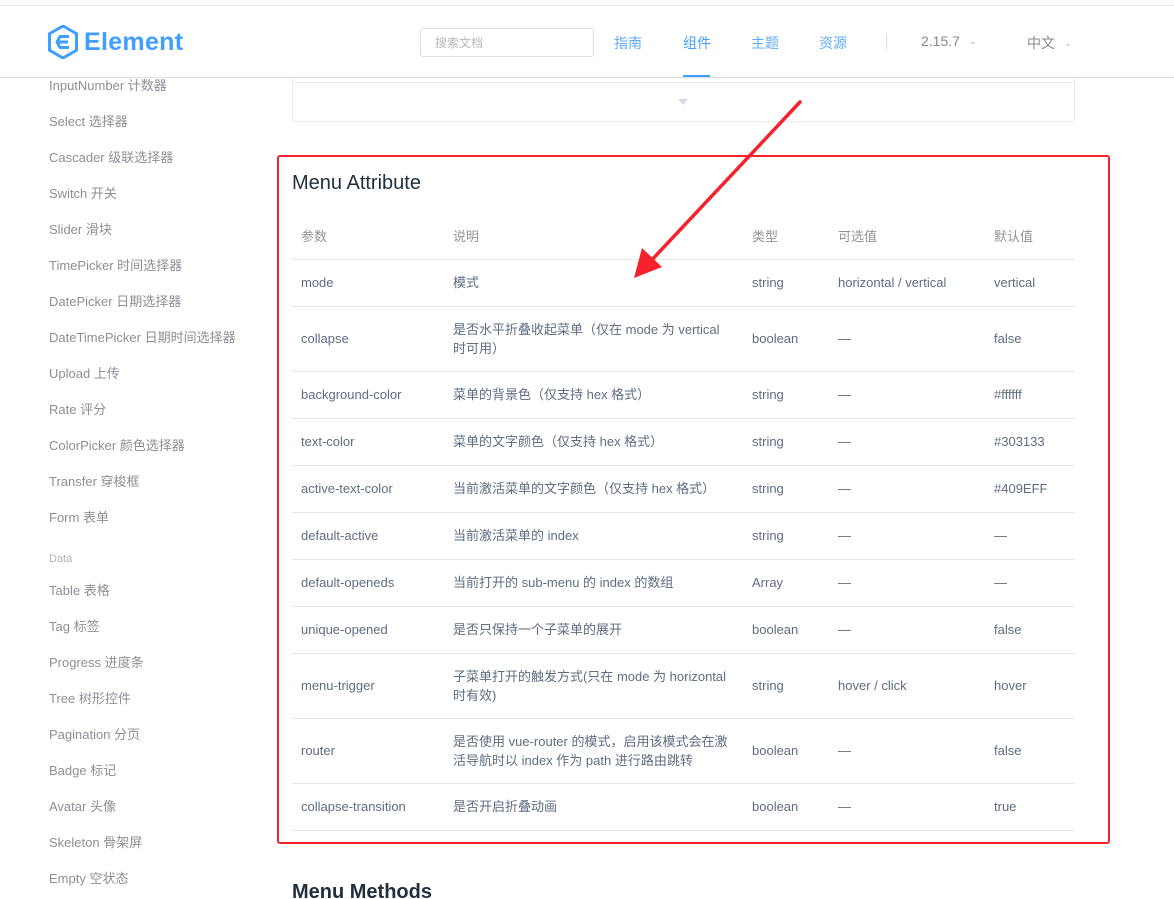 This screenshot has width=1174, height=899. I want to click on element-logo: Element, so click(115, 42).